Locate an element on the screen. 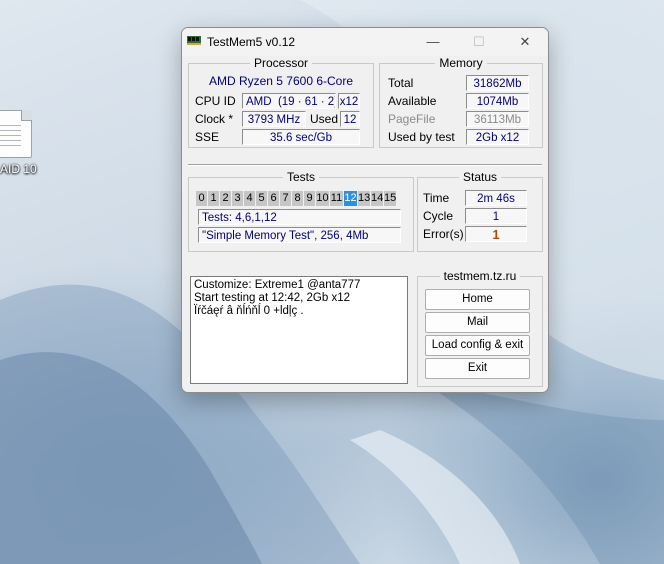  cpu-vendor-field: AMD (19 · 61 · 2) is located at coordinates (289, 101).